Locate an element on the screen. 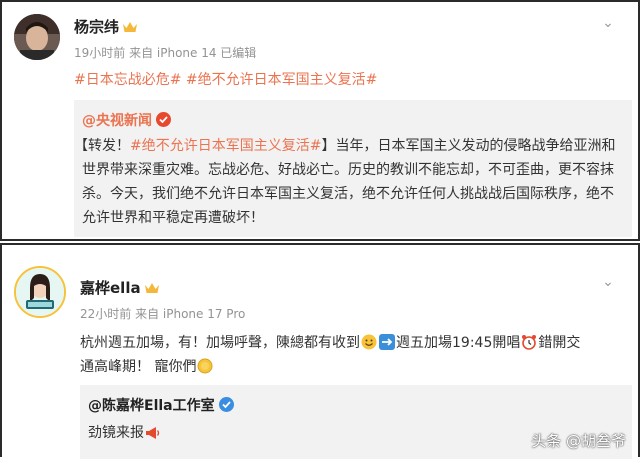  quoted-line-1: 【转发！#绝不允许日本军国主义复活#】当年，日本军国主义发动的侵略战争给亚洲和 is located at coordinates (344, 146).